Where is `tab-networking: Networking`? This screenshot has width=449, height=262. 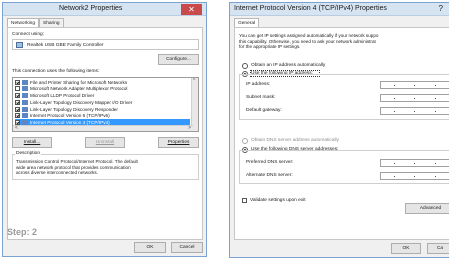
tab-networking: Networking is located at coordinates (23, 22).